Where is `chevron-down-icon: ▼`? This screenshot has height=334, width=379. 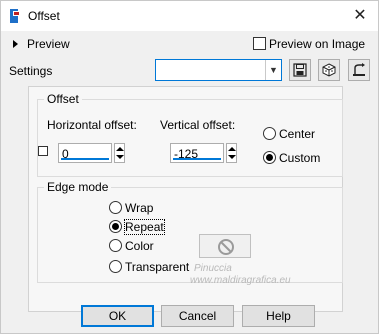
chevron-down-icon: ▼ is located at coordinates (273, 70).